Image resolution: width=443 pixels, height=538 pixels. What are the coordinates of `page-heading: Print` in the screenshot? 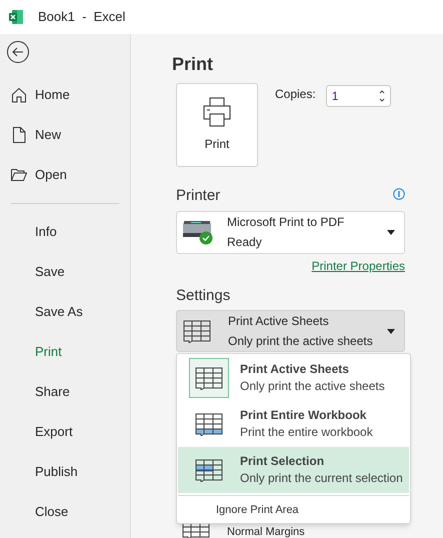 It's located at (193, 64).